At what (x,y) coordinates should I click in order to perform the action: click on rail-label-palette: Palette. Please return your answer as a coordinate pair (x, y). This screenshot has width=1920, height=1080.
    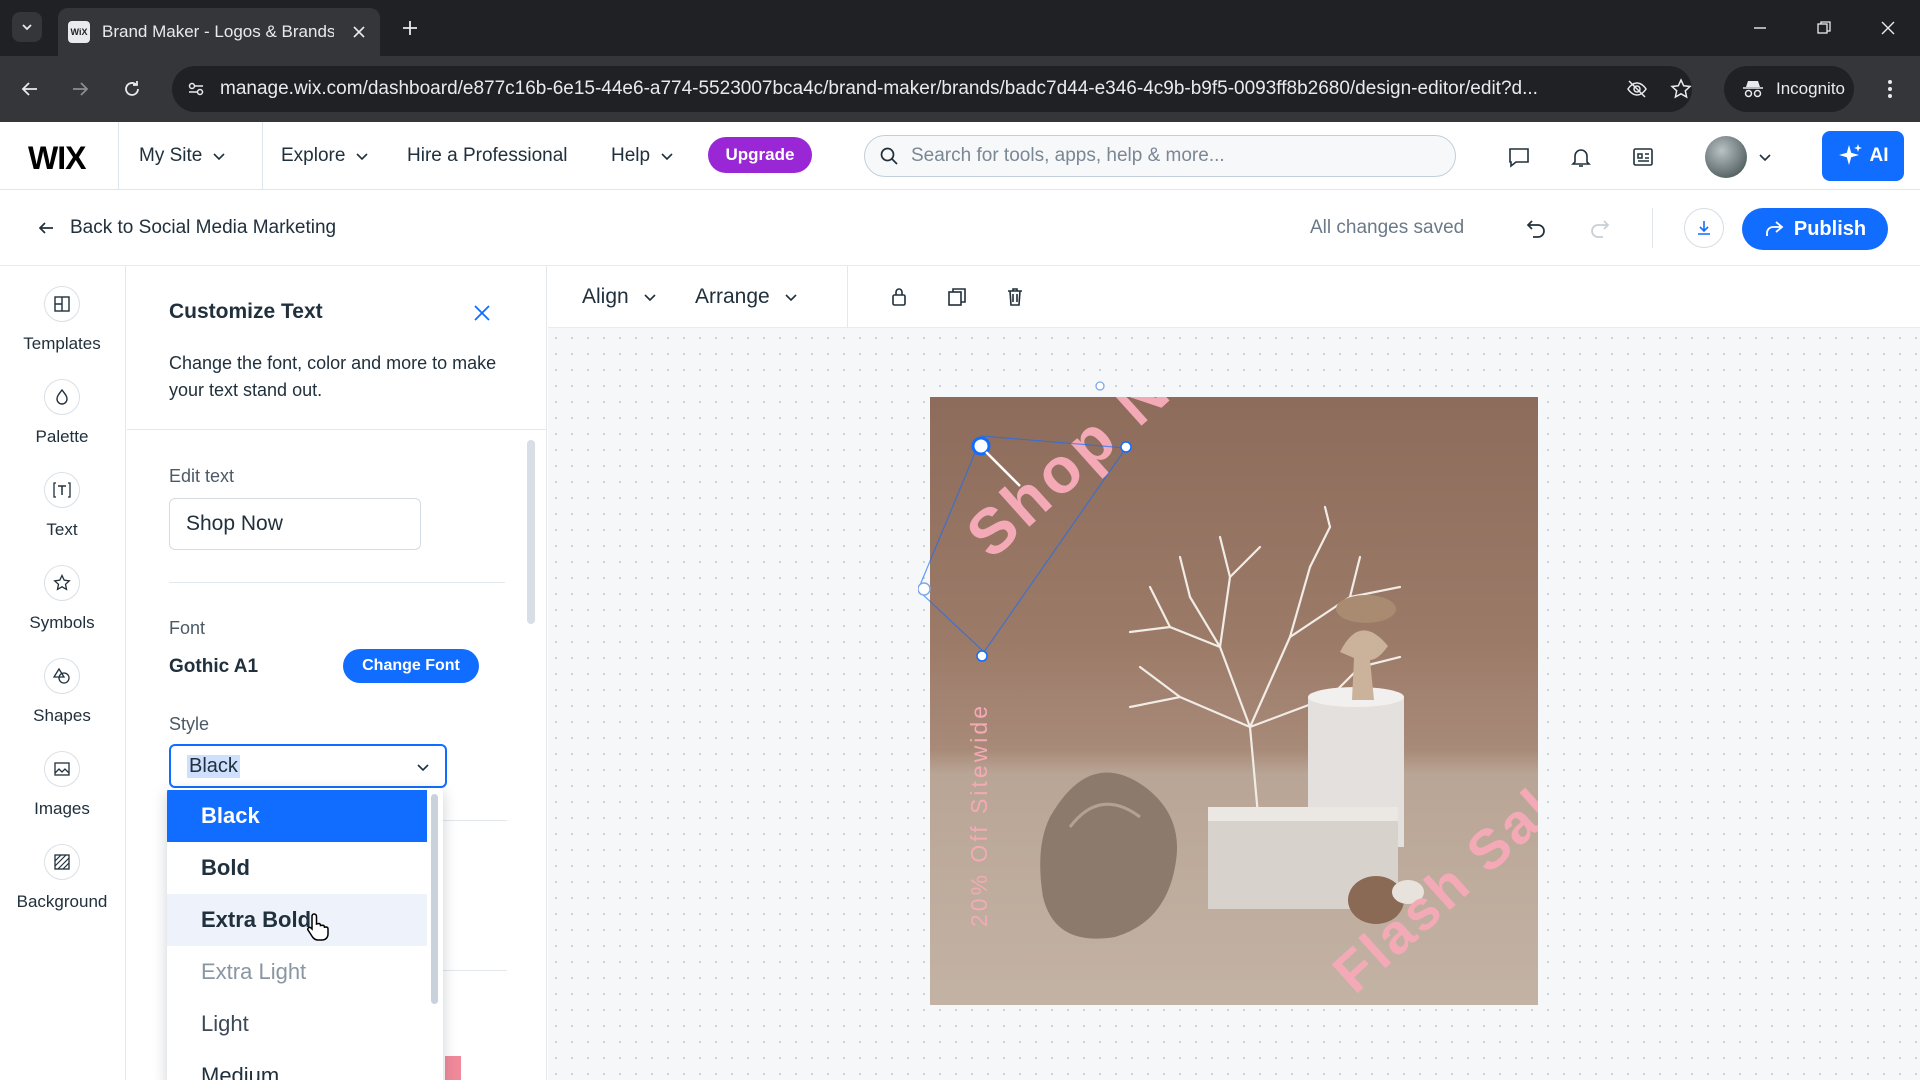
    Looking at the image, I should click on (62, 436).